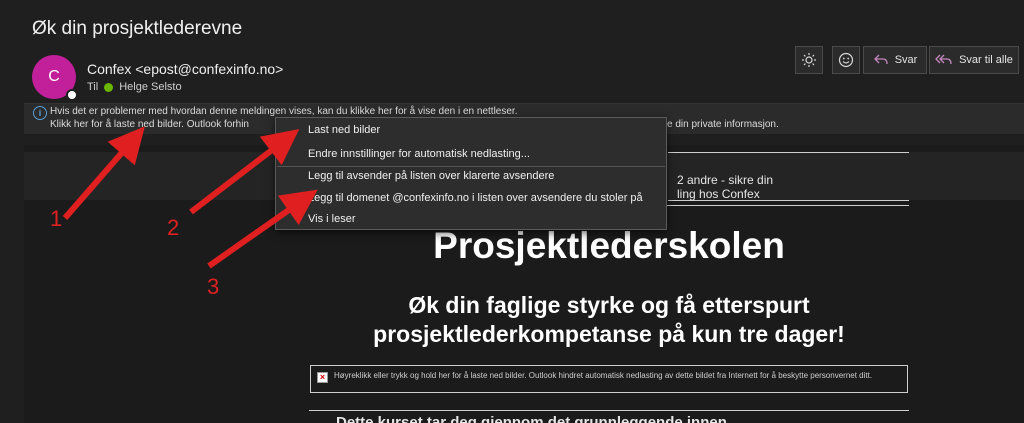 Image resolution: width=1024 pixels, height=423 pixels. What do you see at coordinates (173, 227) in the screenshot?
I see `annotation-label-2: 2` at bounding box center [173, 227].